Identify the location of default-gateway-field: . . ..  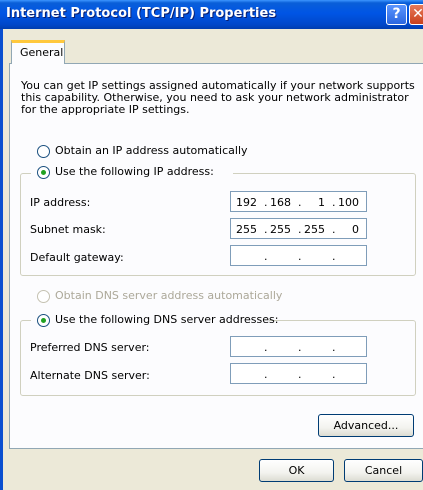
(298, 255).